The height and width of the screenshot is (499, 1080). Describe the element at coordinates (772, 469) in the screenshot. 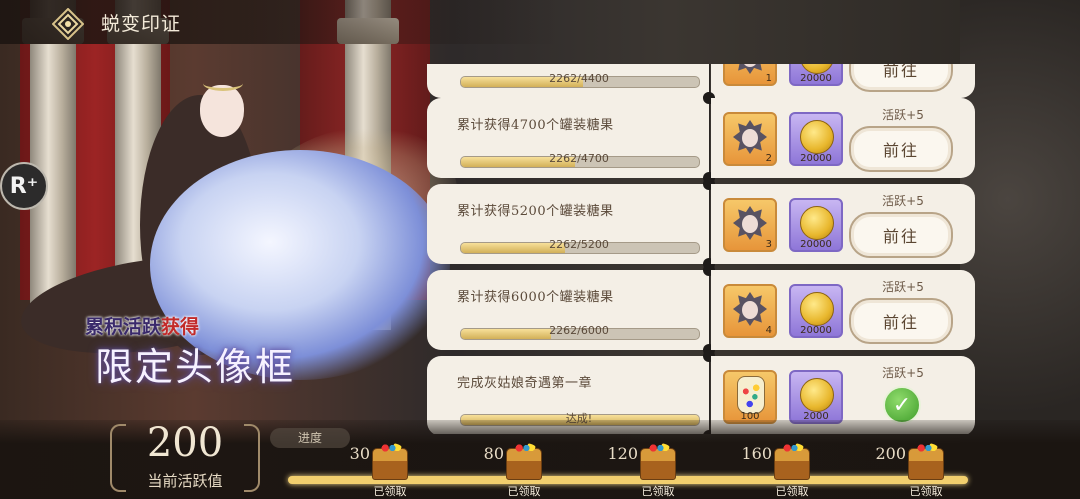

I see `milestone-reward: 160 已领取` at that location.